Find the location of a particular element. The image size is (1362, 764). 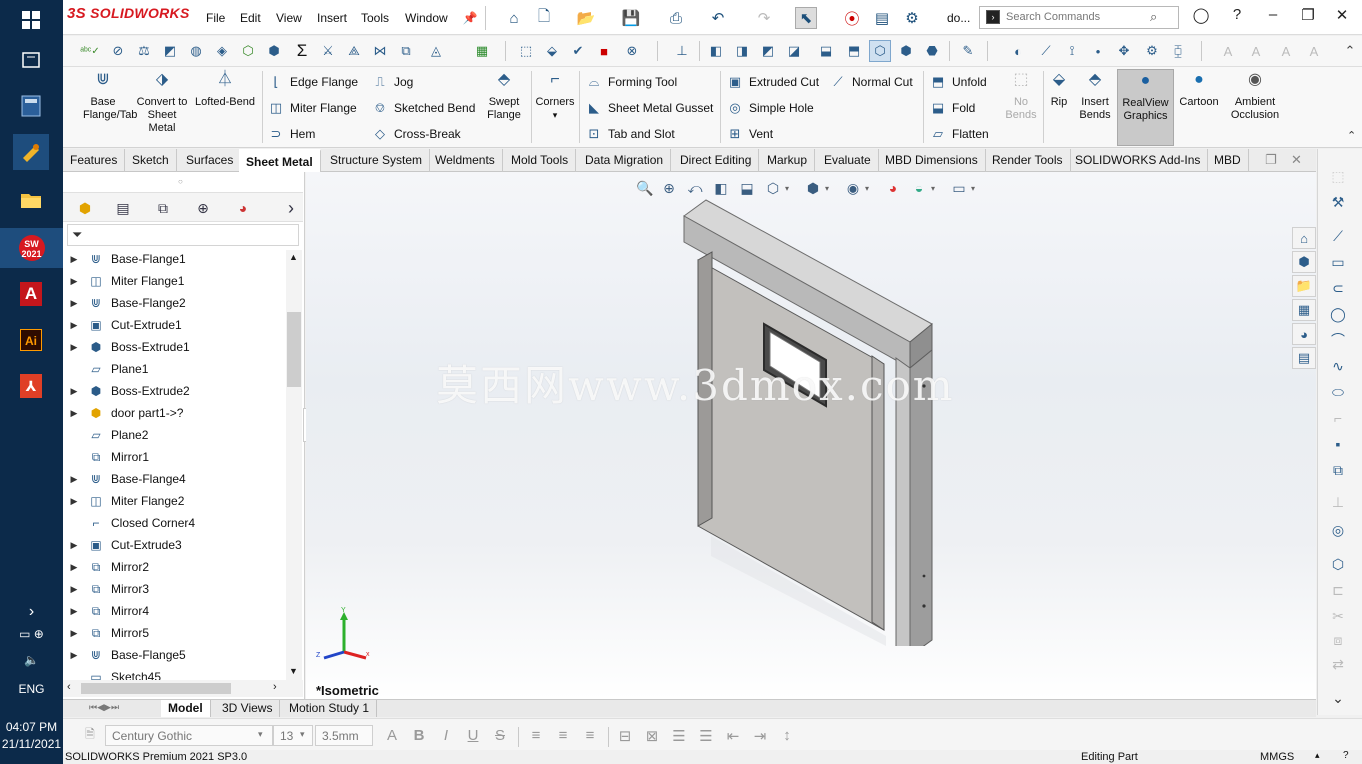

sketch-point-icon: ▪ is located at coordinates (1338, 444).